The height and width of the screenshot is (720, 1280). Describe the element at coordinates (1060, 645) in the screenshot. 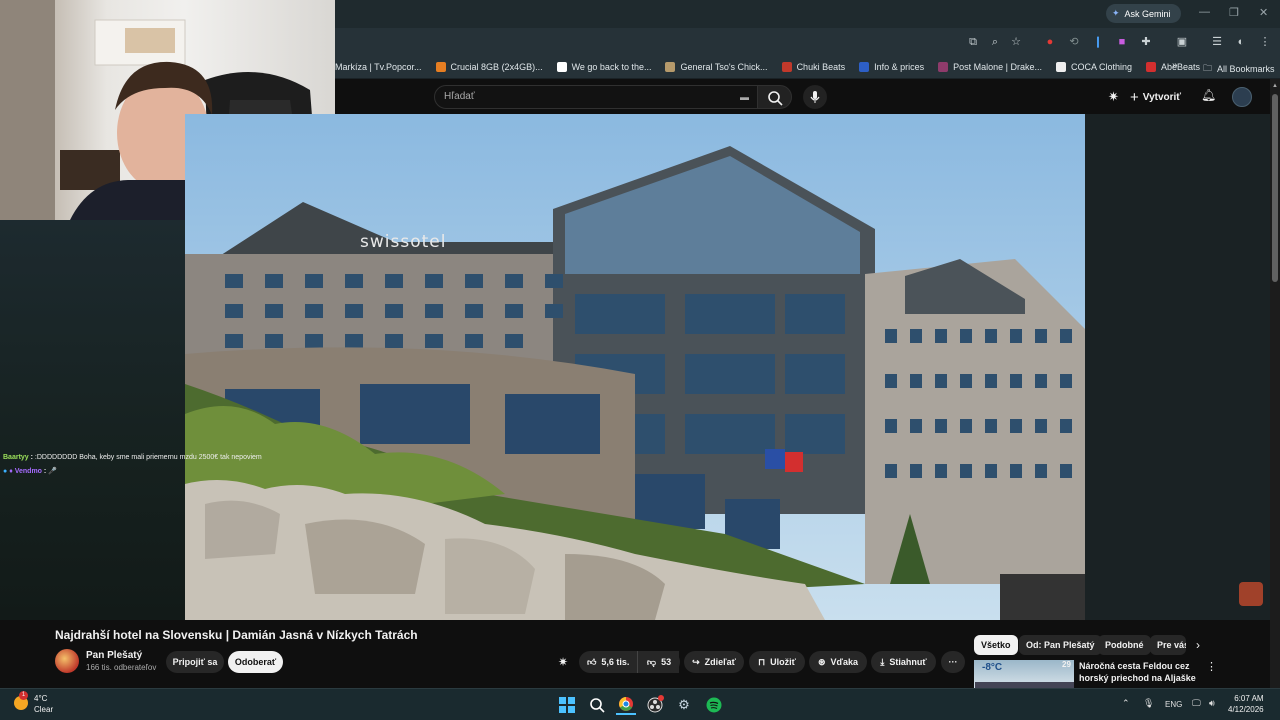

I see `chip-from-channel: Od: Pan Plešatý` at that location.